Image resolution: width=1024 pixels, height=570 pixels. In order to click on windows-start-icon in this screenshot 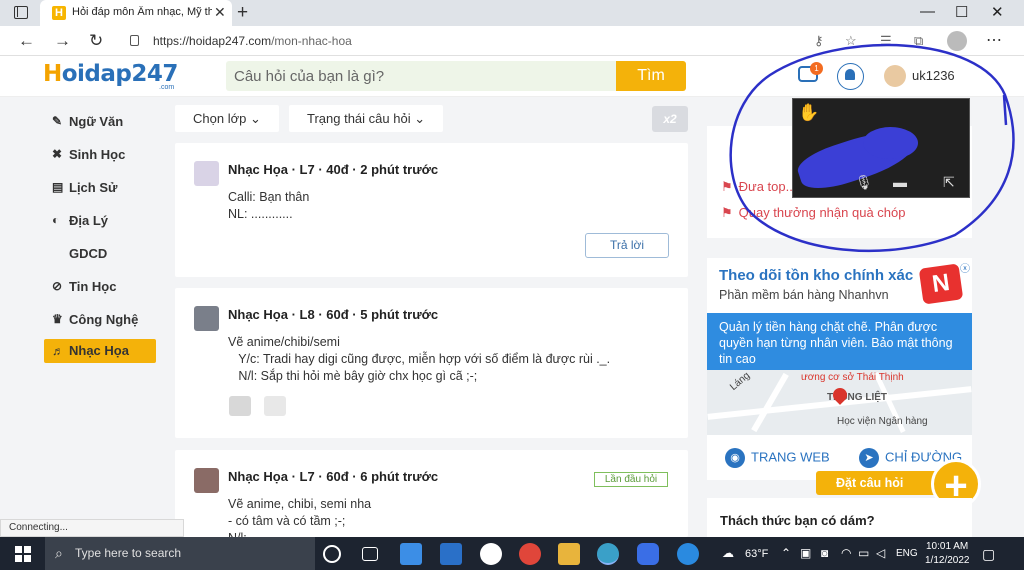, I will do `click(23, 554)`.